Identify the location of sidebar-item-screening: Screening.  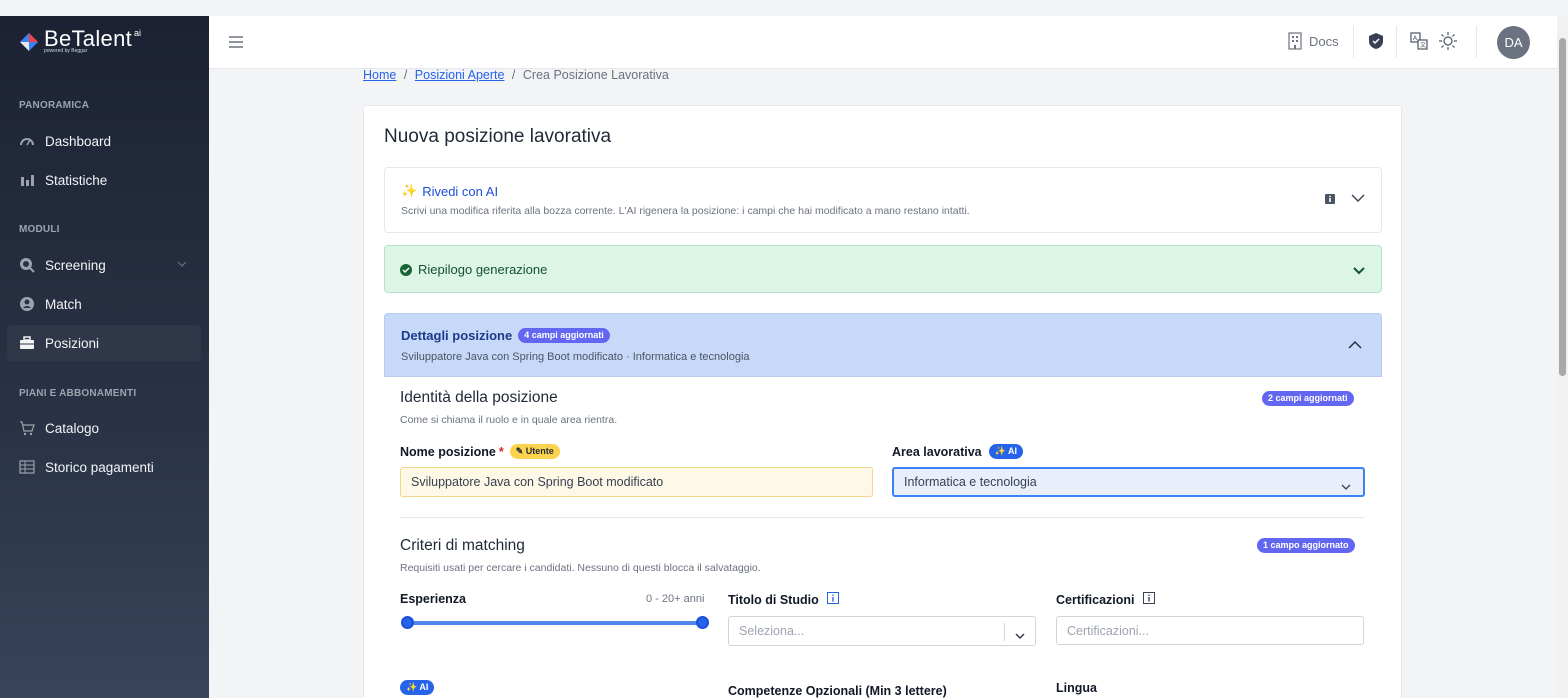
(104, 265).